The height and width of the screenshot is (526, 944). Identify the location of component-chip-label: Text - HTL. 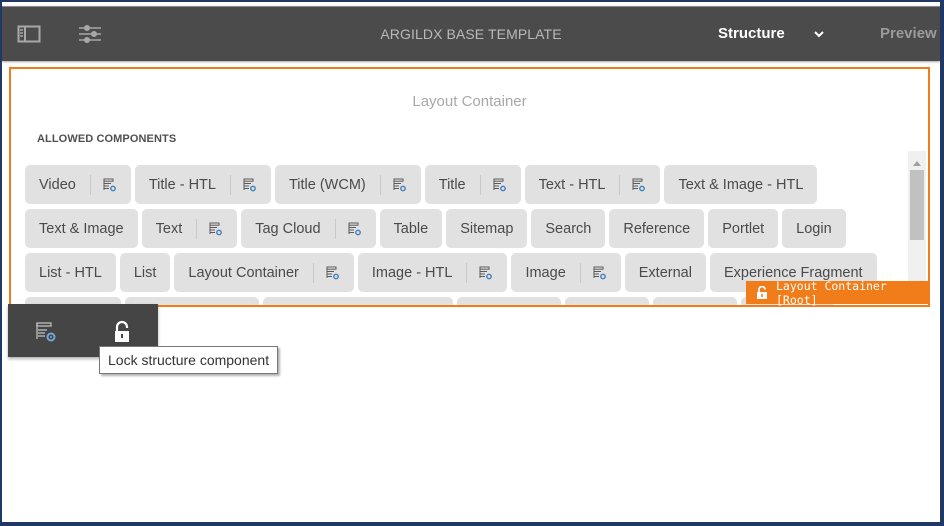
(572, 184).